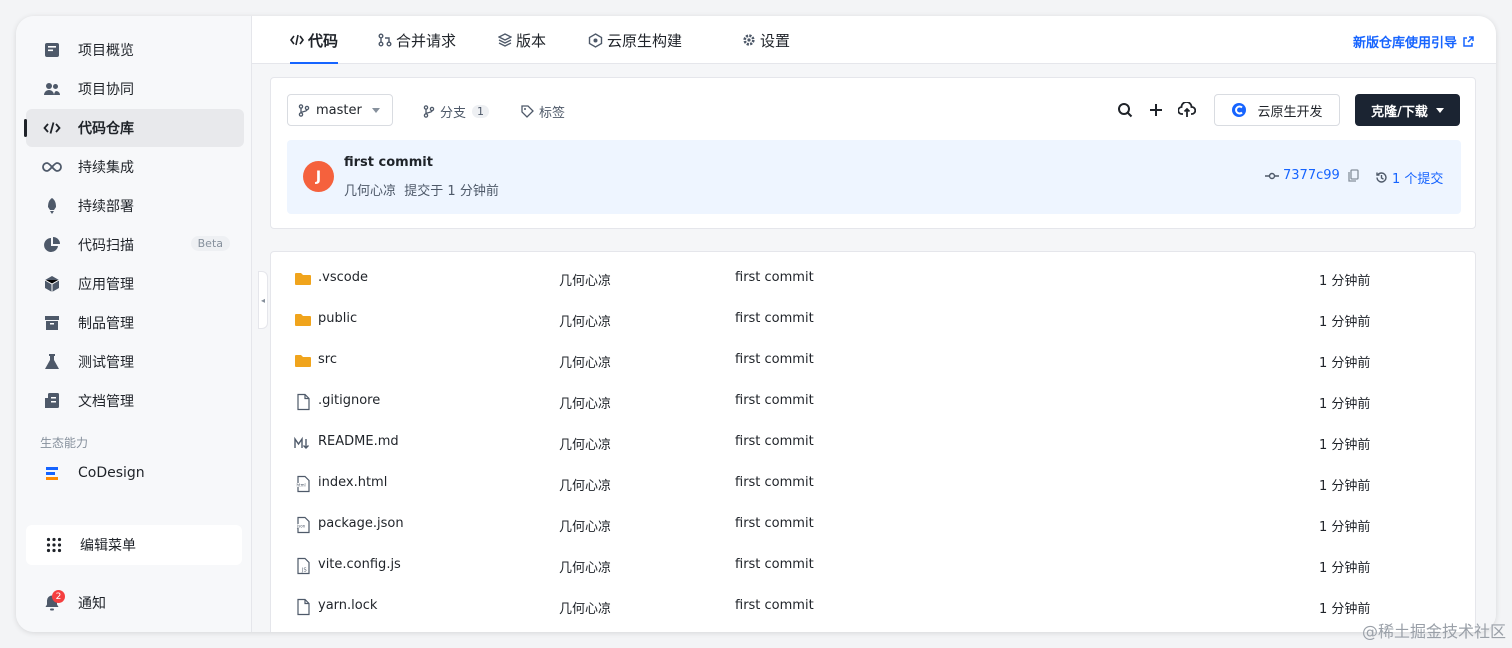 The image size is (1512, 648). What do you see at coordinates (1413, 41) in the screenshot?
I see `repo-guide-link: 新版仓库使用引导` at bounding box center [1413, 41].